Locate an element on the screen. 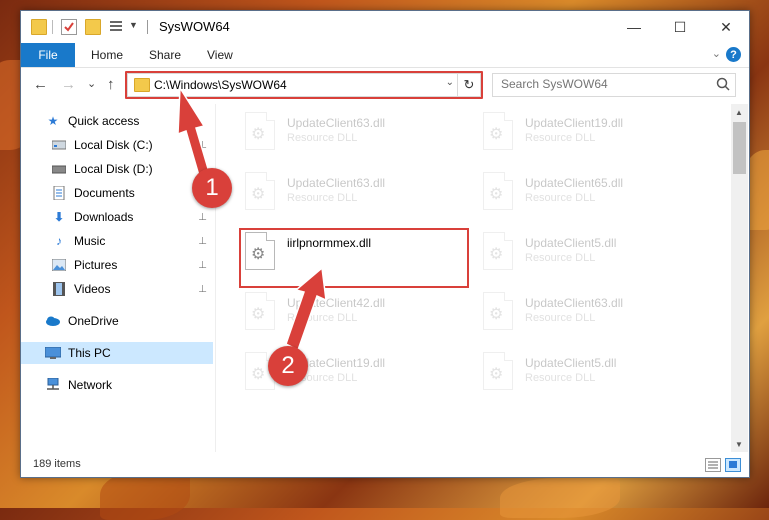  file-item: ⚙ UpdateClient65.dll Resource DLL is located at coordinates (587, 193).